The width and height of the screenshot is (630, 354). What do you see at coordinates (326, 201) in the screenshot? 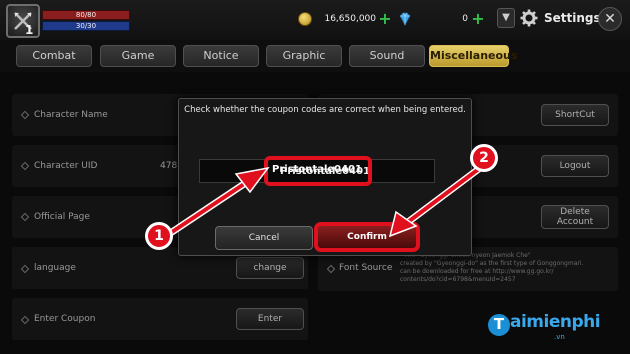
I see `annotation-arrows` at bounding box center [326, 201].